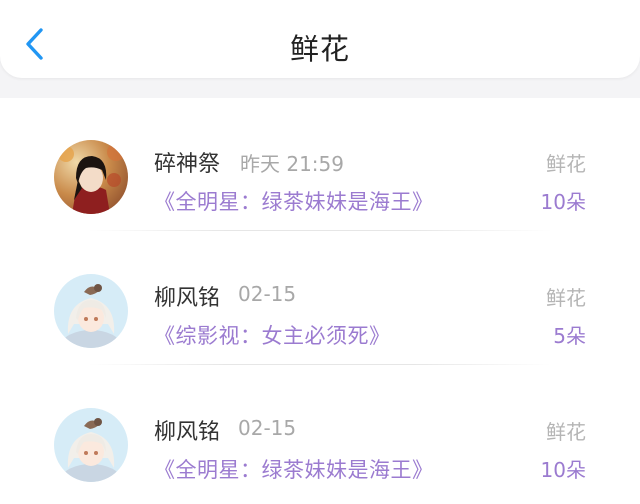  I want to click on timestamp: 昨天 21:59, so click(292, 164).